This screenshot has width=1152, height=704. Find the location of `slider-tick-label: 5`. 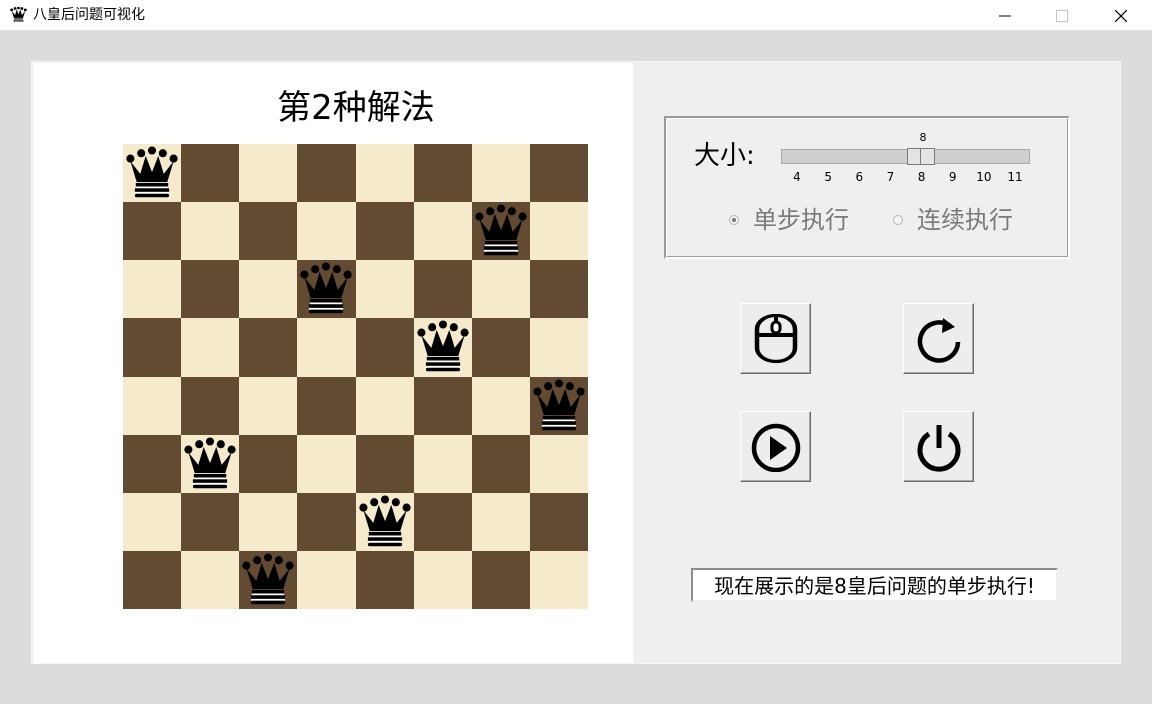

slider-tick-label: 5 is located at coordinates (828, 177).